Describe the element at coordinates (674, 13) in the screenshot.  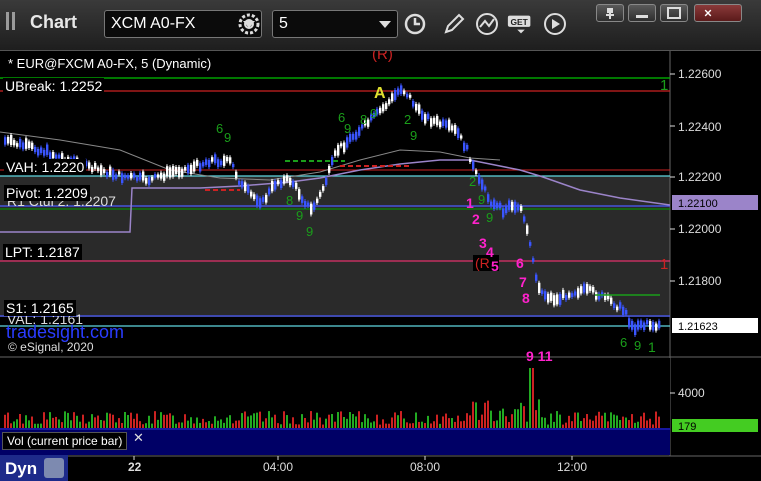
I see `maximize-icon` at that location.